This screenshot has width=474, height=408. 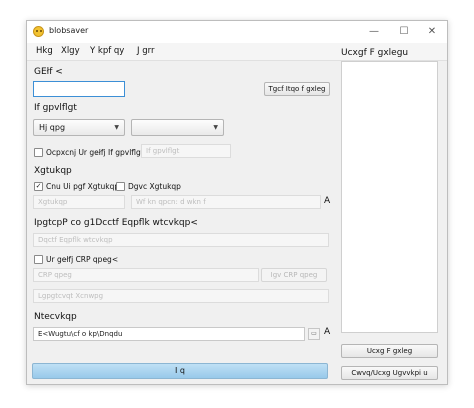 I want to click on current-versions-label: Cnu Ui pgf Xgtukqpu, so click(x=85, y=186).